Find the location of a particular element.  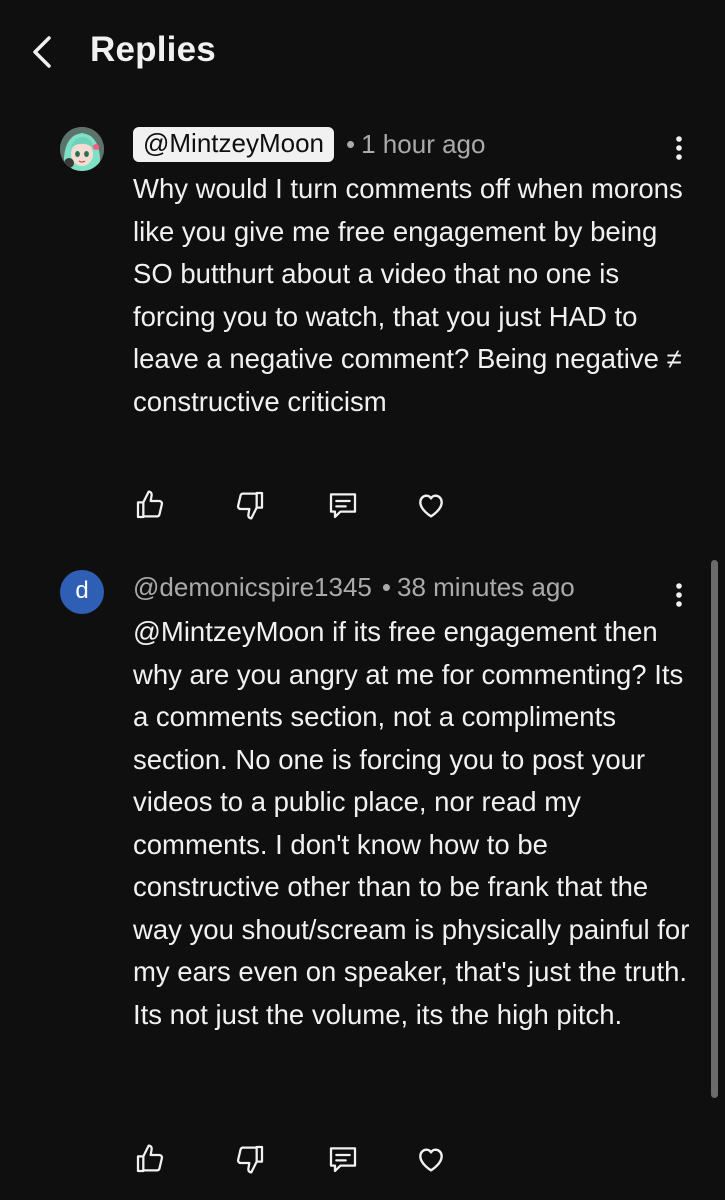

avatar is located at coordinates (82, 149).